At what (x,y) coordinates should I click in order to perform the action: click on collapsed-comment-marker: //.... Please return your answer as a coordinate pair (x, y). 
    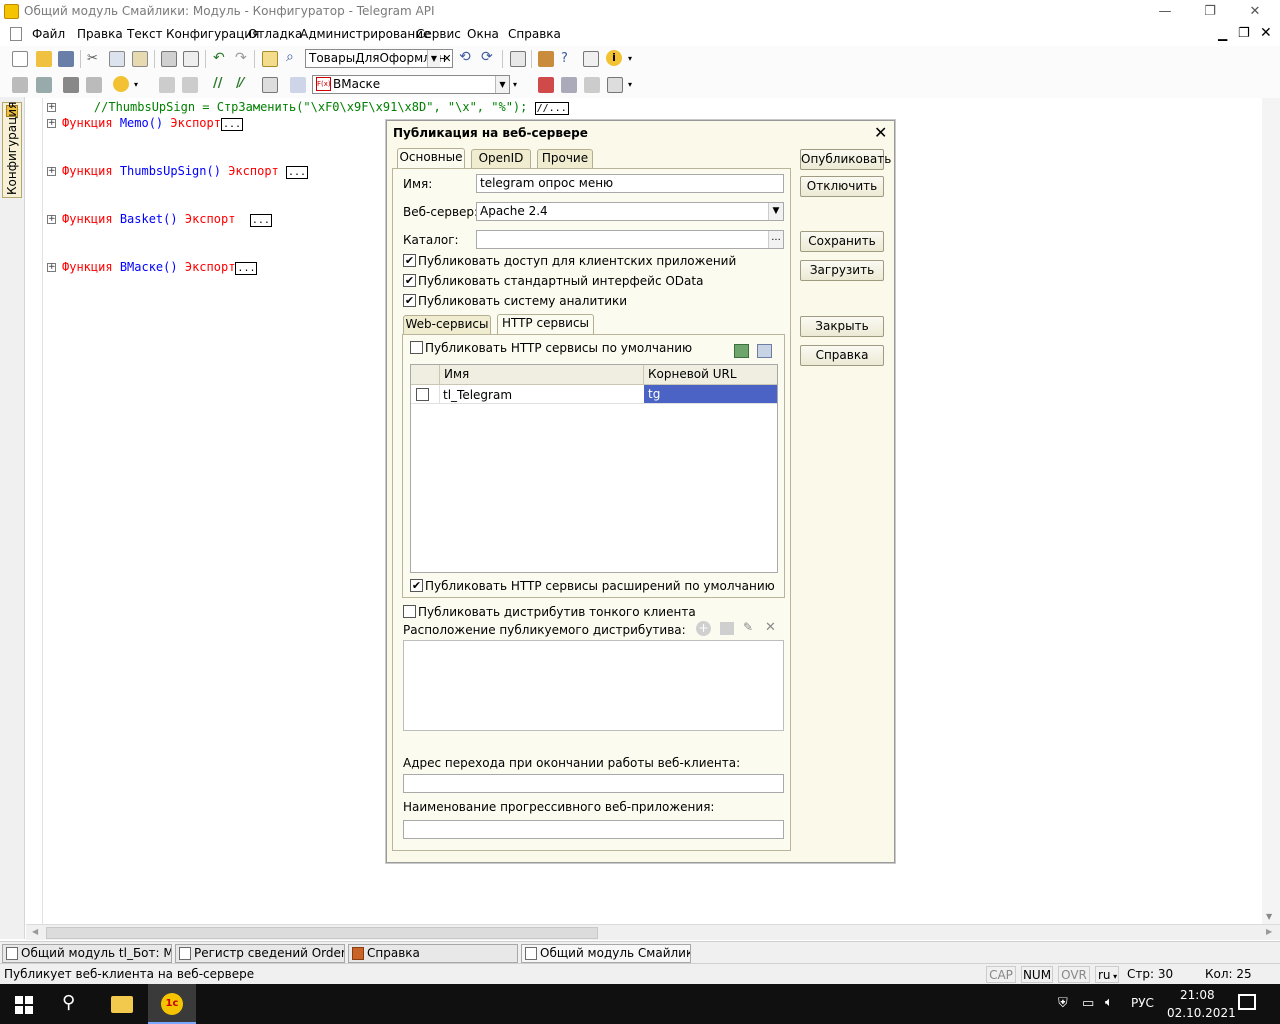
    Looking at the image, I should click on (551, 108).